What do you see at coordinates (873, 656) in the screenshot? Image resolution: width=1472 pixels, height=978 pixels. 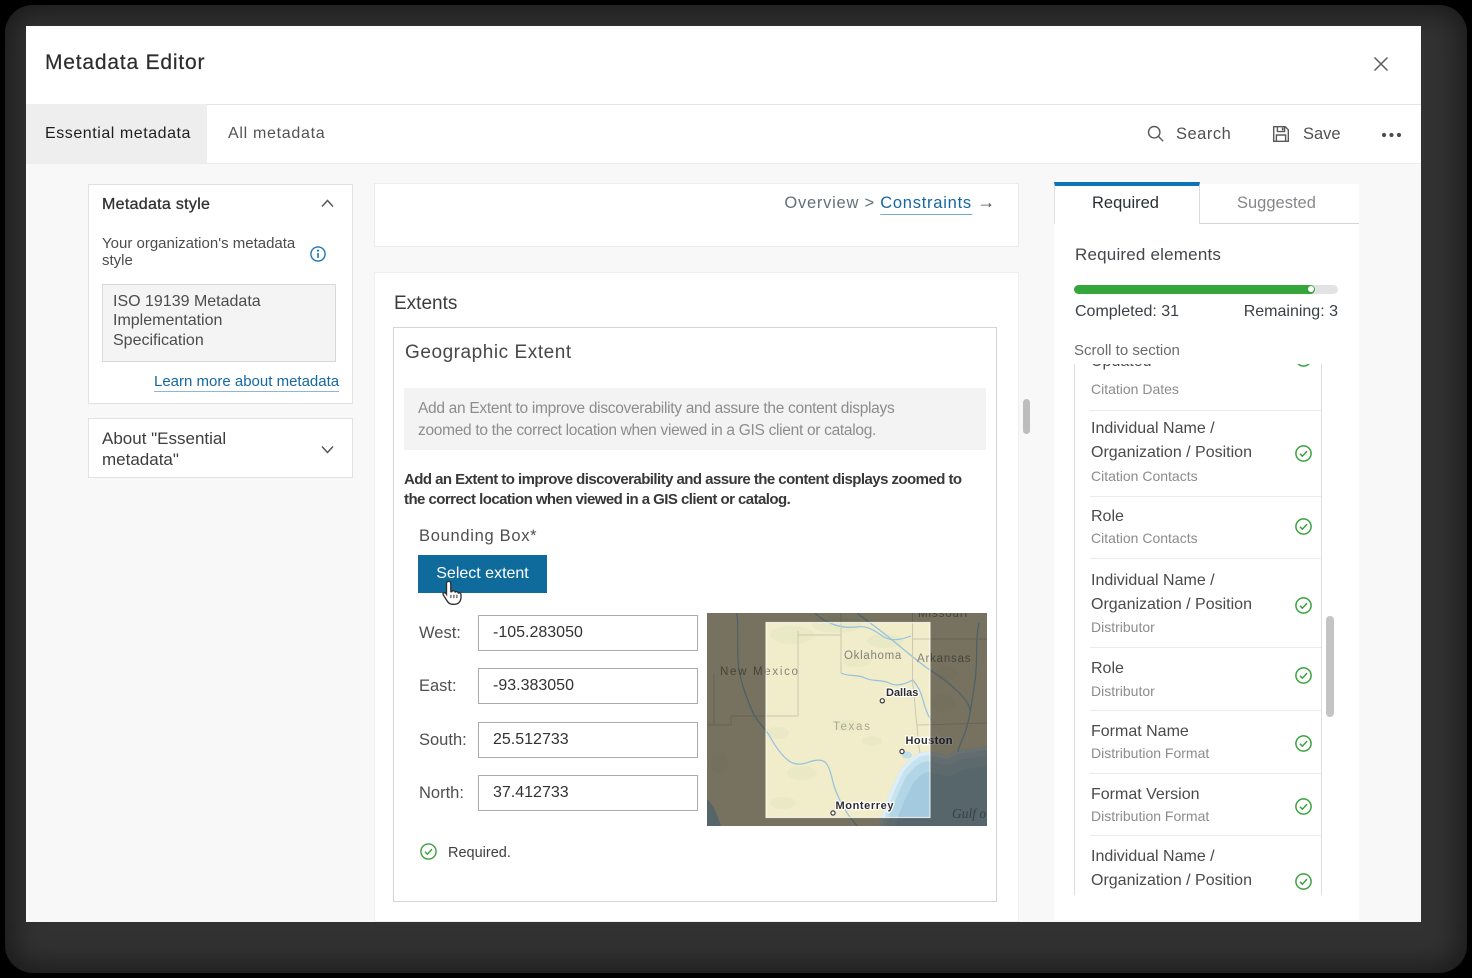 I see `svg-text: Oklahoma` at bounding box center [873, 656].